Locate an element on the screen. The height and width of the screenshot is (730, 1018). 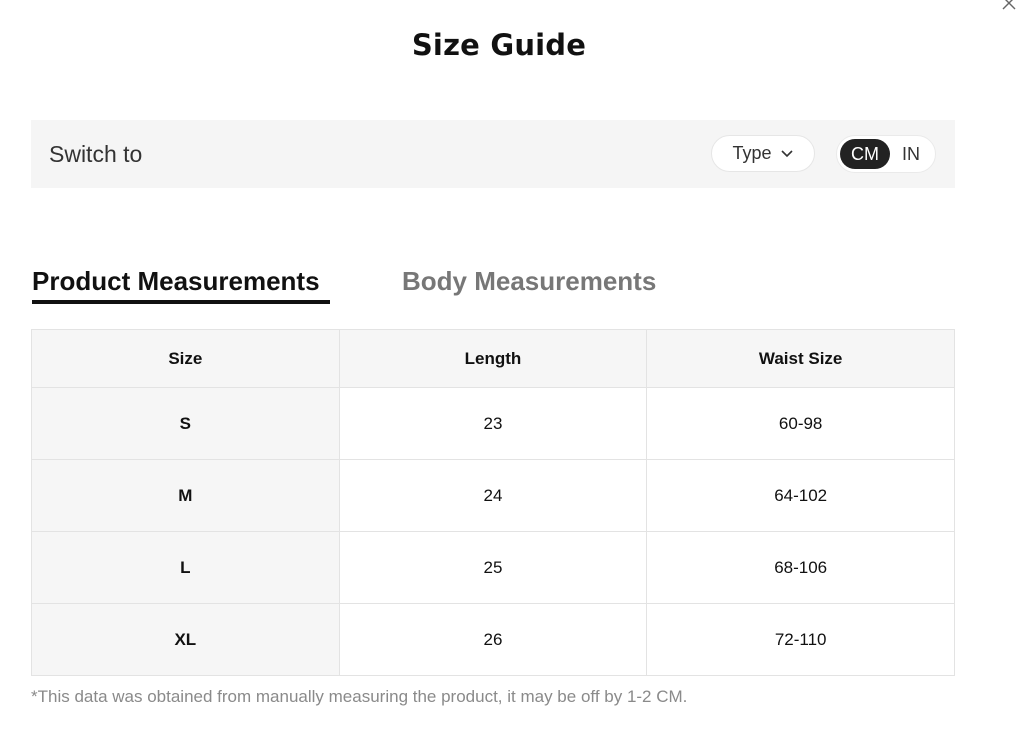
length-cell: 23 is located at coordinates (493, 423).